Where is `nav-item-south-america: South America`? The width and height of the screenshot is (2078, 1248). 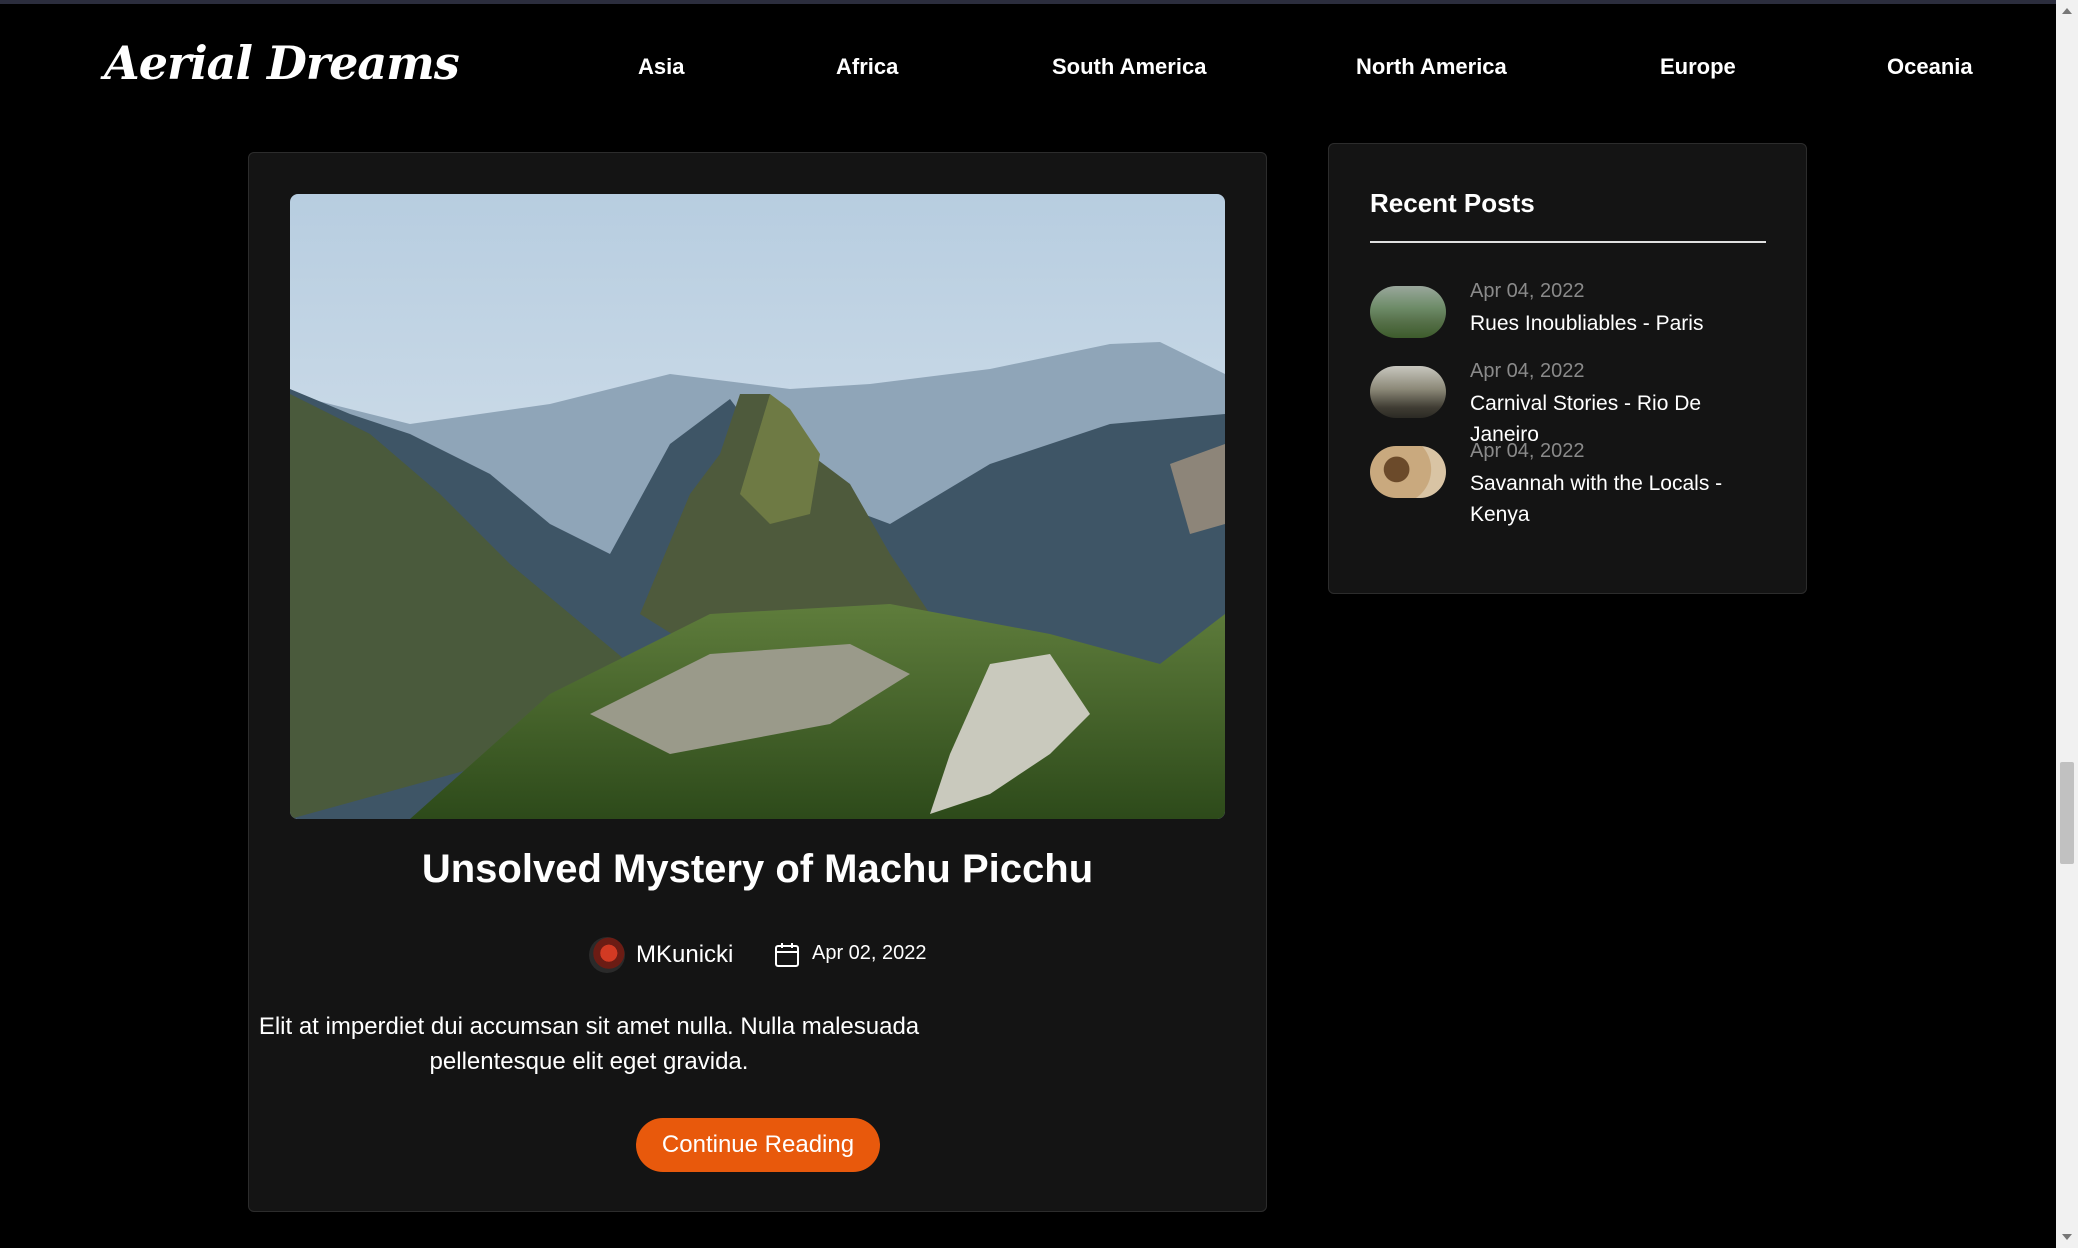 nav-item-south-america: South America is located at coordinates (1129, 67).